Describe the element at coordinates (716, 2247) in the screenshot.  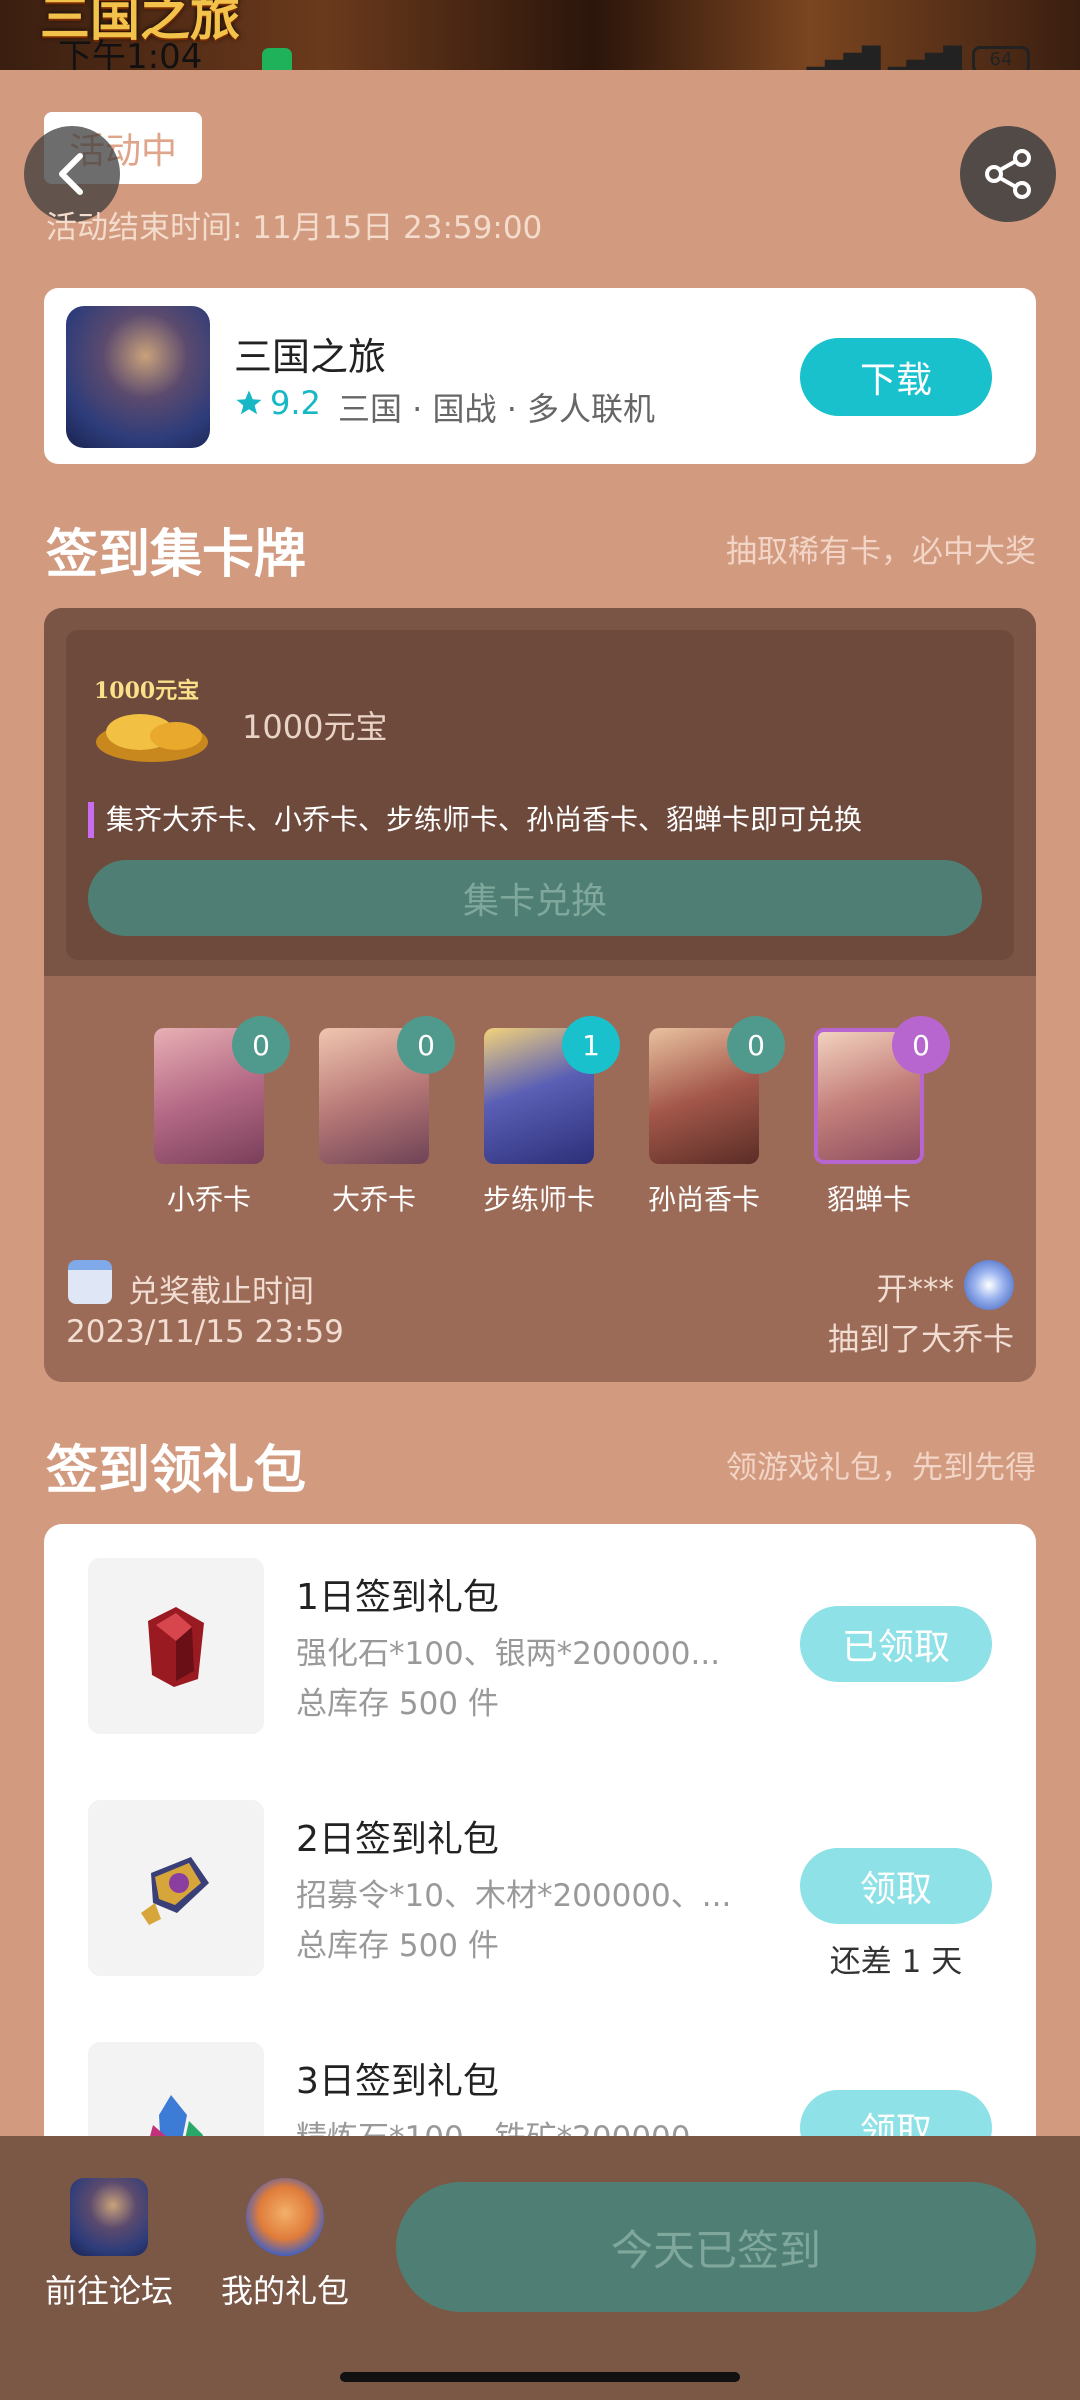
I see `checkin-button: 今天已签到` at that location.